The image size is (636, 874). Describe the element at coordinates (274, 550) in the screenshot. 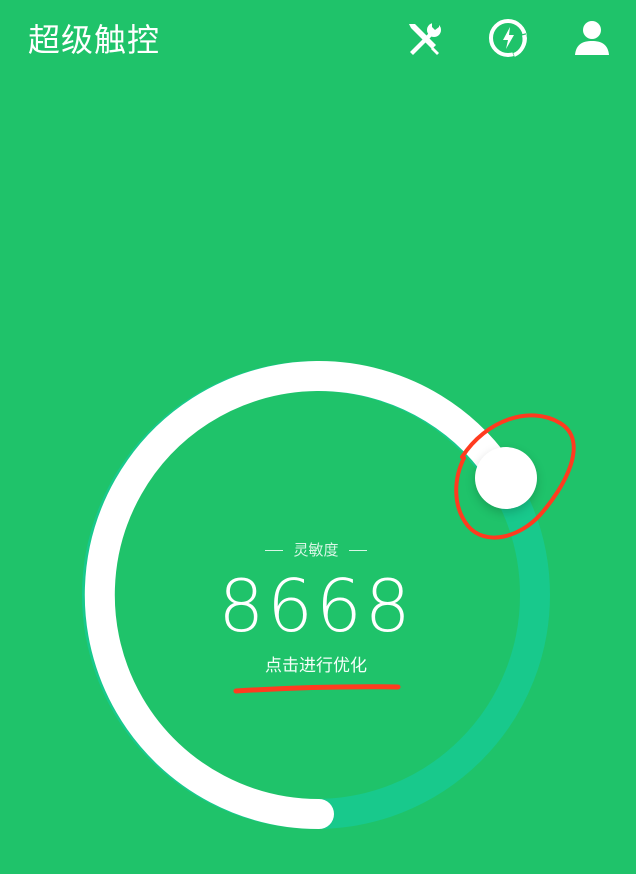

I see `label-left-dash` at that location.